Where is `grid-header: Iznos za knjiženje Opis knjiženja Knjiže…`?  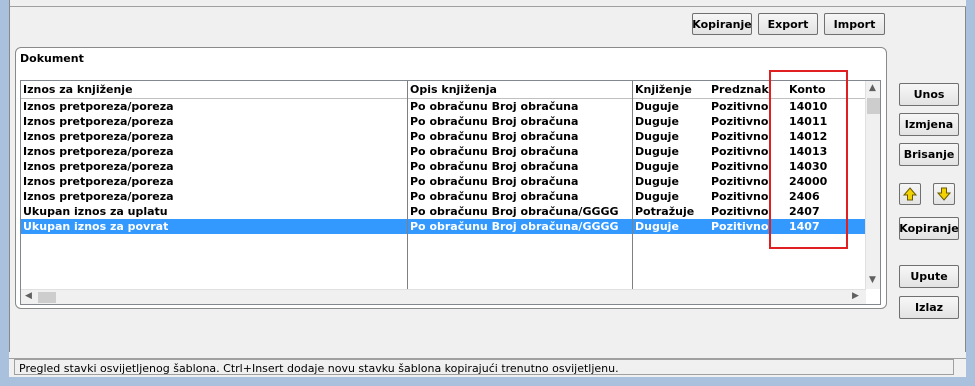
grid-header: Iznos za knjiženje Opis knjiženja Knjiže… is located at coordinates (443, 89).